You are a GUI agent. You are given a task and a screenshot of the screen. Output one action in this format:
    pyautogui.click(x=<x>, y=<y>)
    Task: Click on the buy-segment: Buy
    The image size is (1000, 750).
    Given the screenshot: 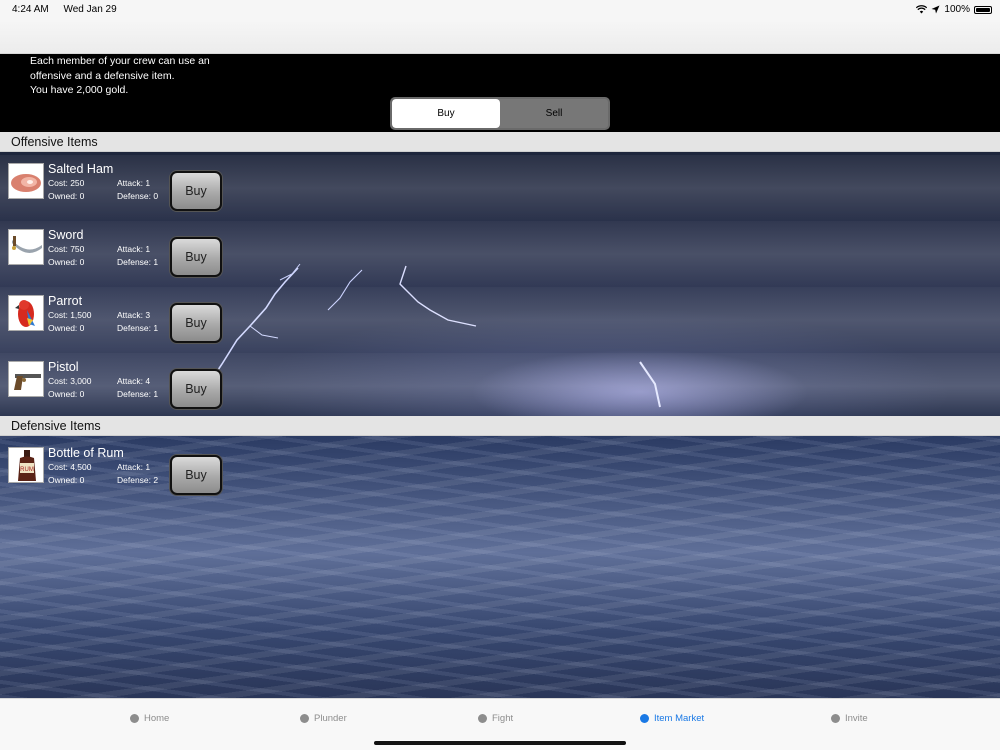 What is the action you would take?
    pyautogui.click(x=446, y=113)
    